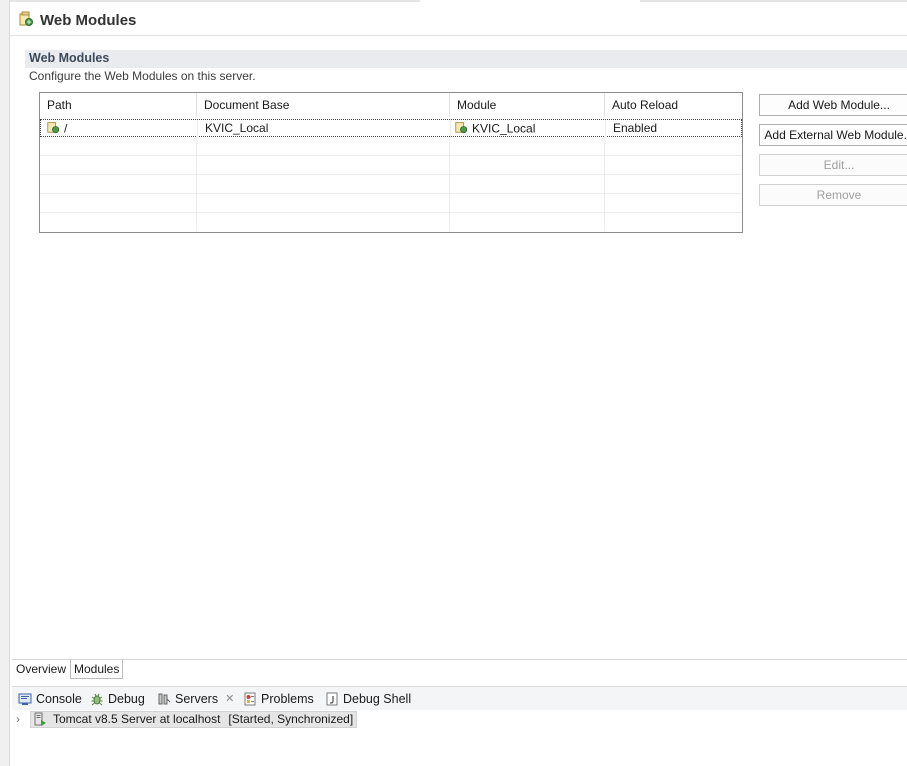 The height and width of the screenshot is (766, 907). Describe the element at coordinates (59, 699) in the screenshot. I see `tab-console-label: Console` at that location.